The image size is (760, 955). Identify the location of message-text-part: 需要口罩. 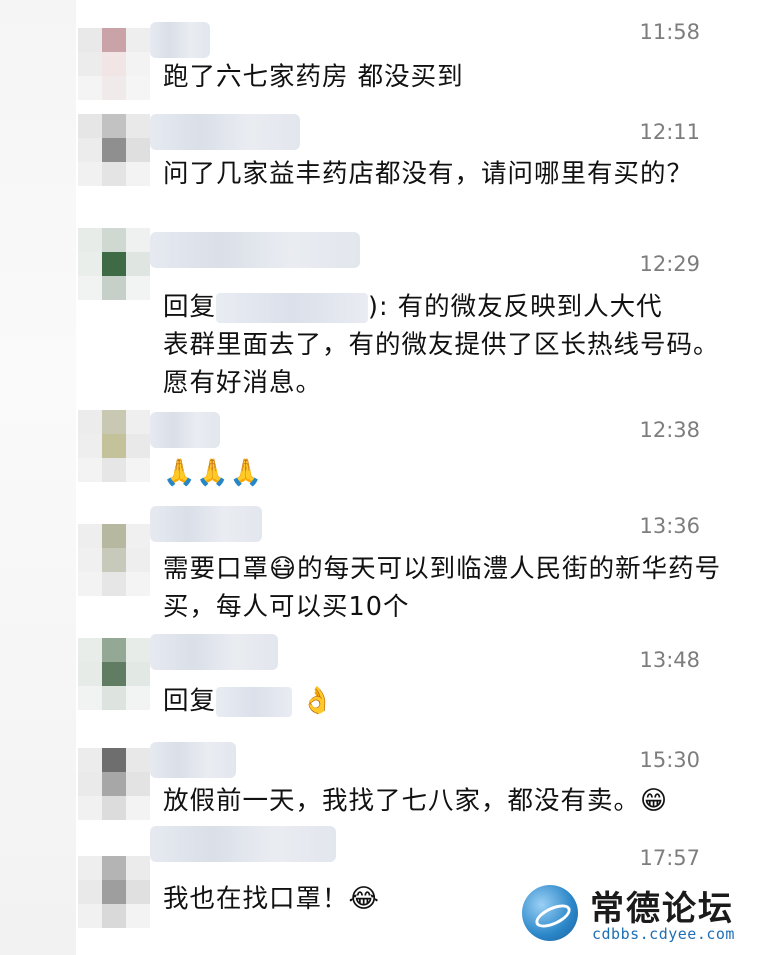
(216, 569).